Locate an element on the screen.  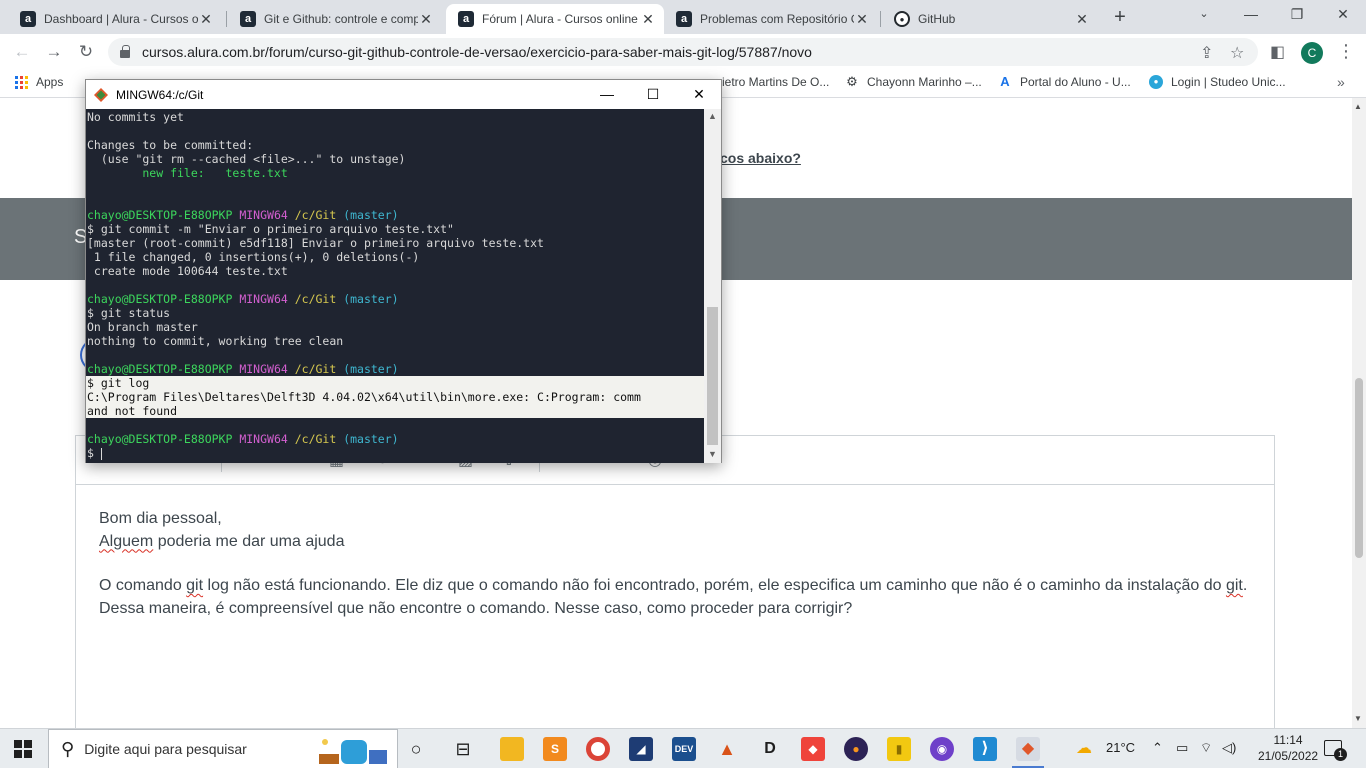
terminal-minimize-button: — is located at coordinates (607, 94).